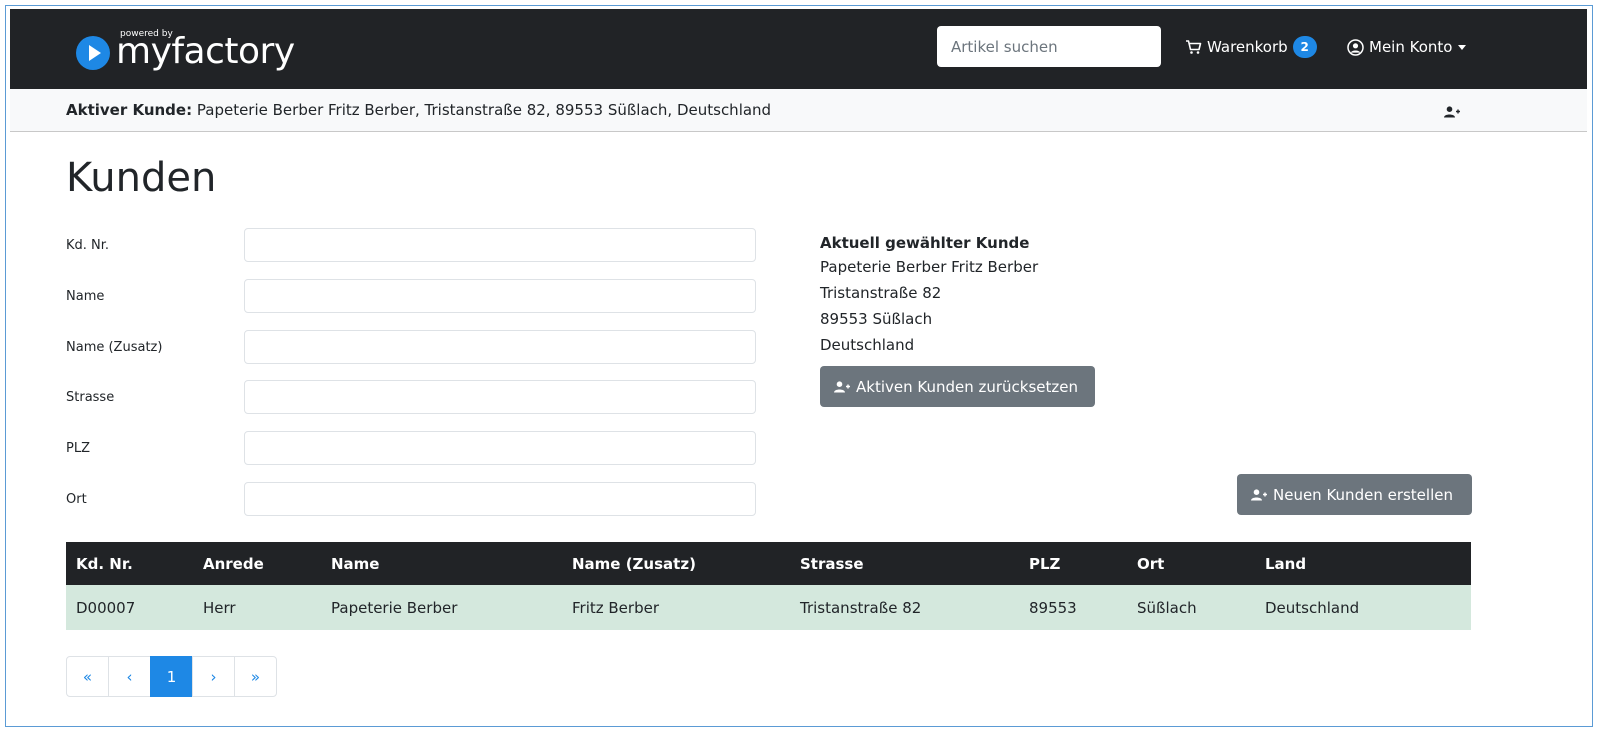  What do you see at coordinates (1194, 47) in the screenshot?
I see `cart-icon` at bounding box center [1194, 47].